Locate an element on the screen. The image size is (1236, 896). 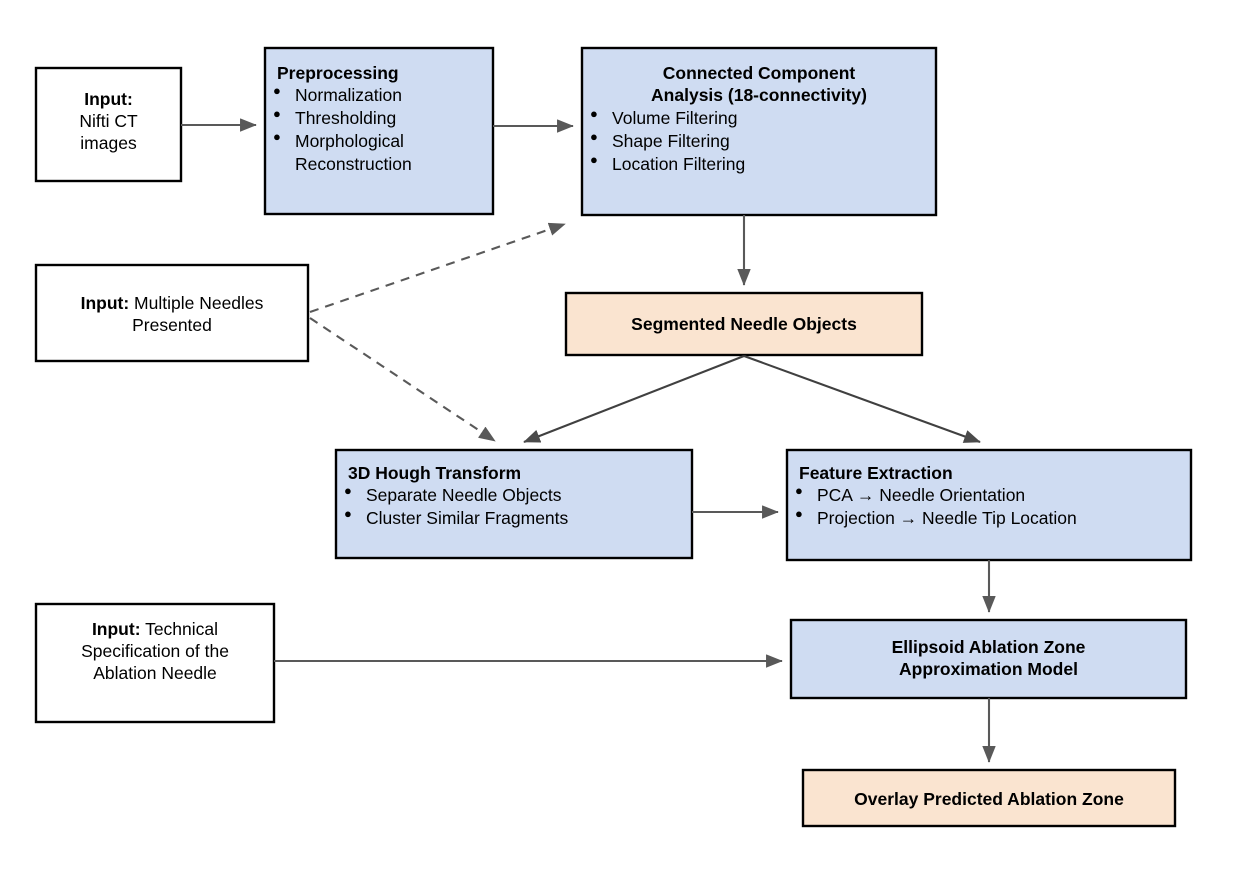
edge-segmented-to-feature is located at coordinates (862, 399).